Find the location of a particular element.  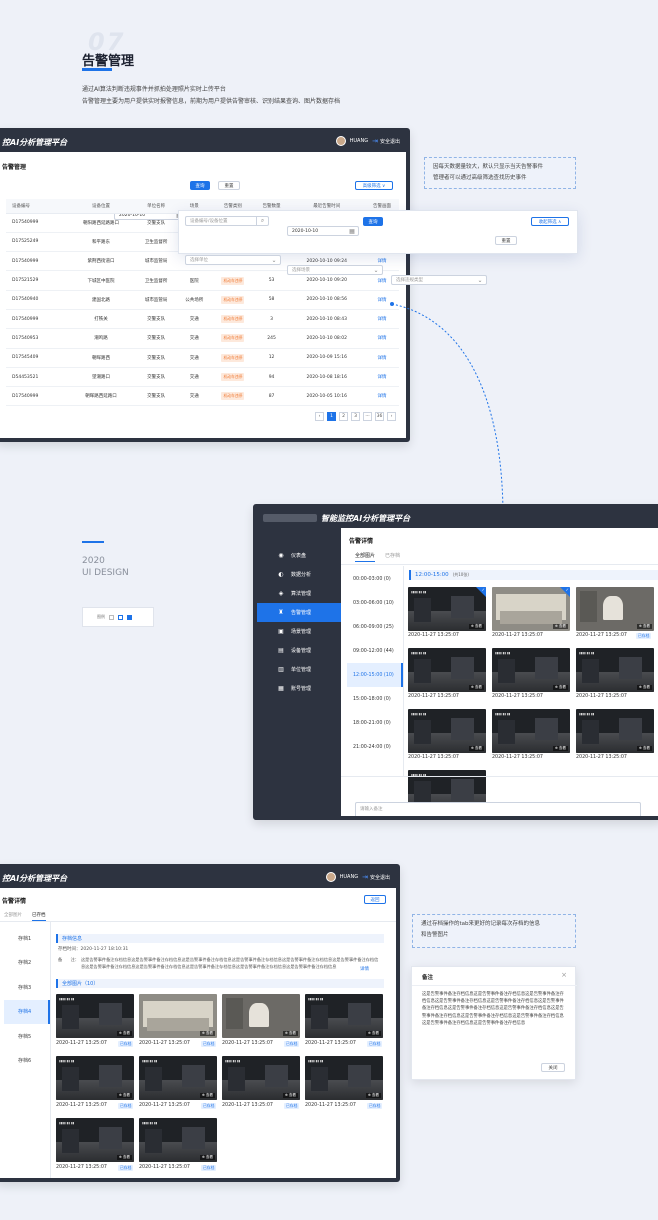

archive-item: 存档6 is located at coordinates (27, 1061).